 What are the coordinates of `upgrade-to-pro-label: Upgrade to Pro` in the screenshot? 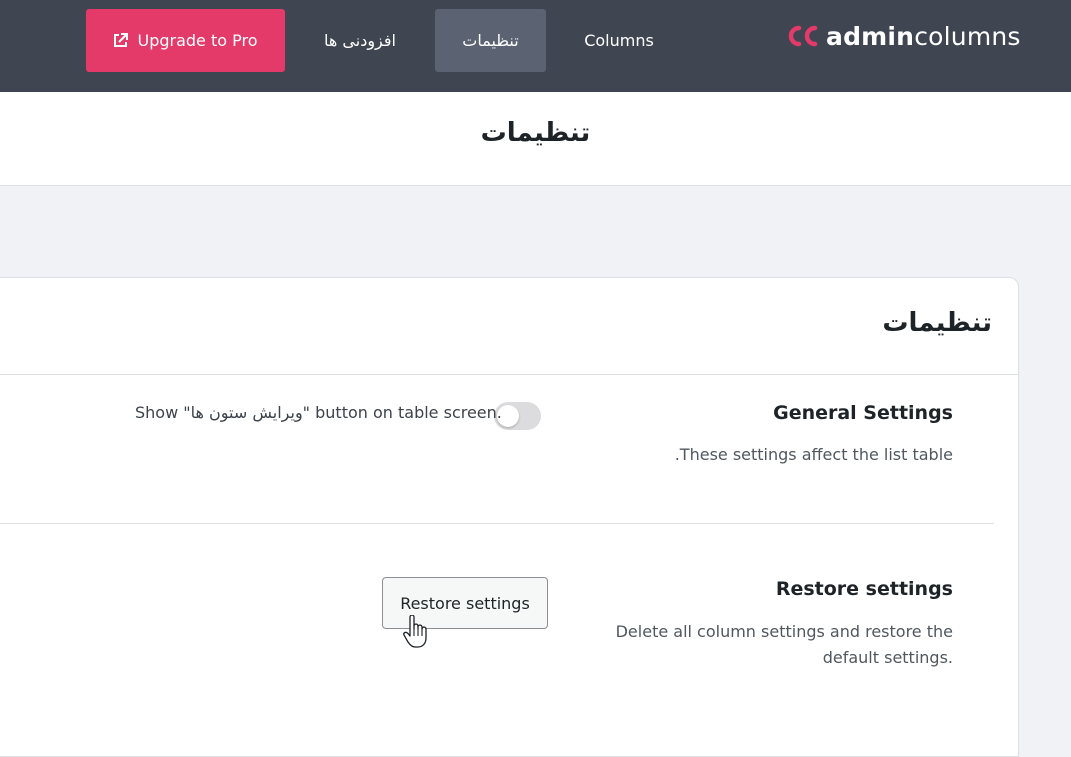 It's located at (197, 40).